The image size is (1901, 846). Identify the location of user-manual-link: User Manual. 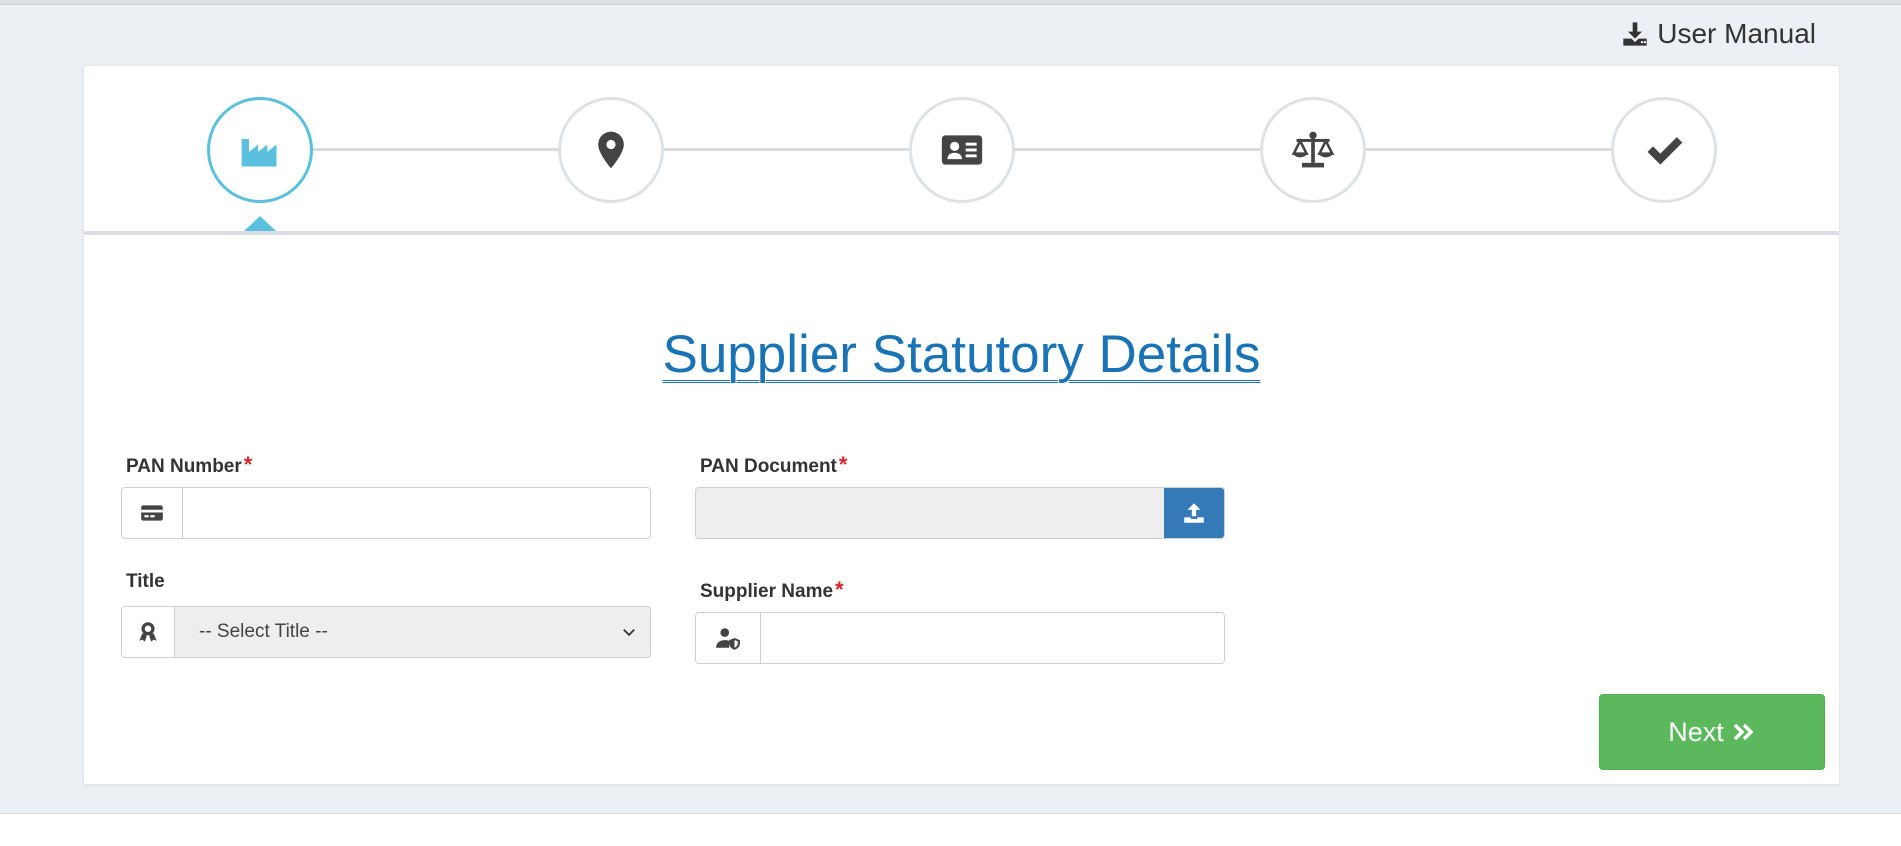
(1718, 34).